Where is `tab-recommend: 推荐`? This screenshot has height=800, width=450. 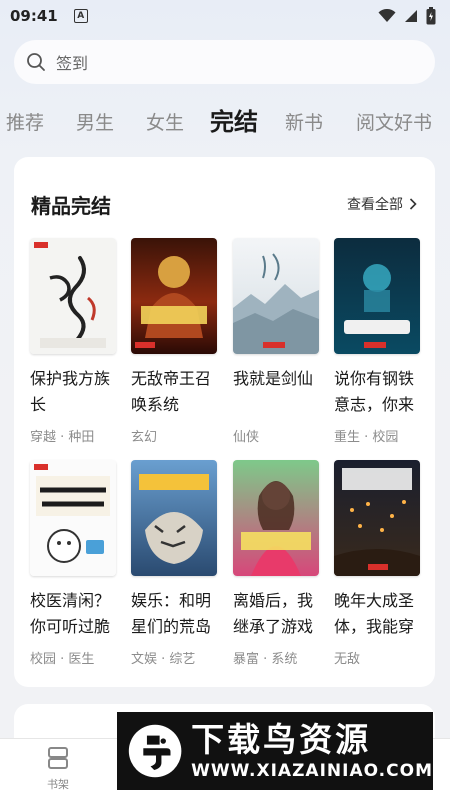 tab-recommend: 推荐 is located at coordinates (25, 121).